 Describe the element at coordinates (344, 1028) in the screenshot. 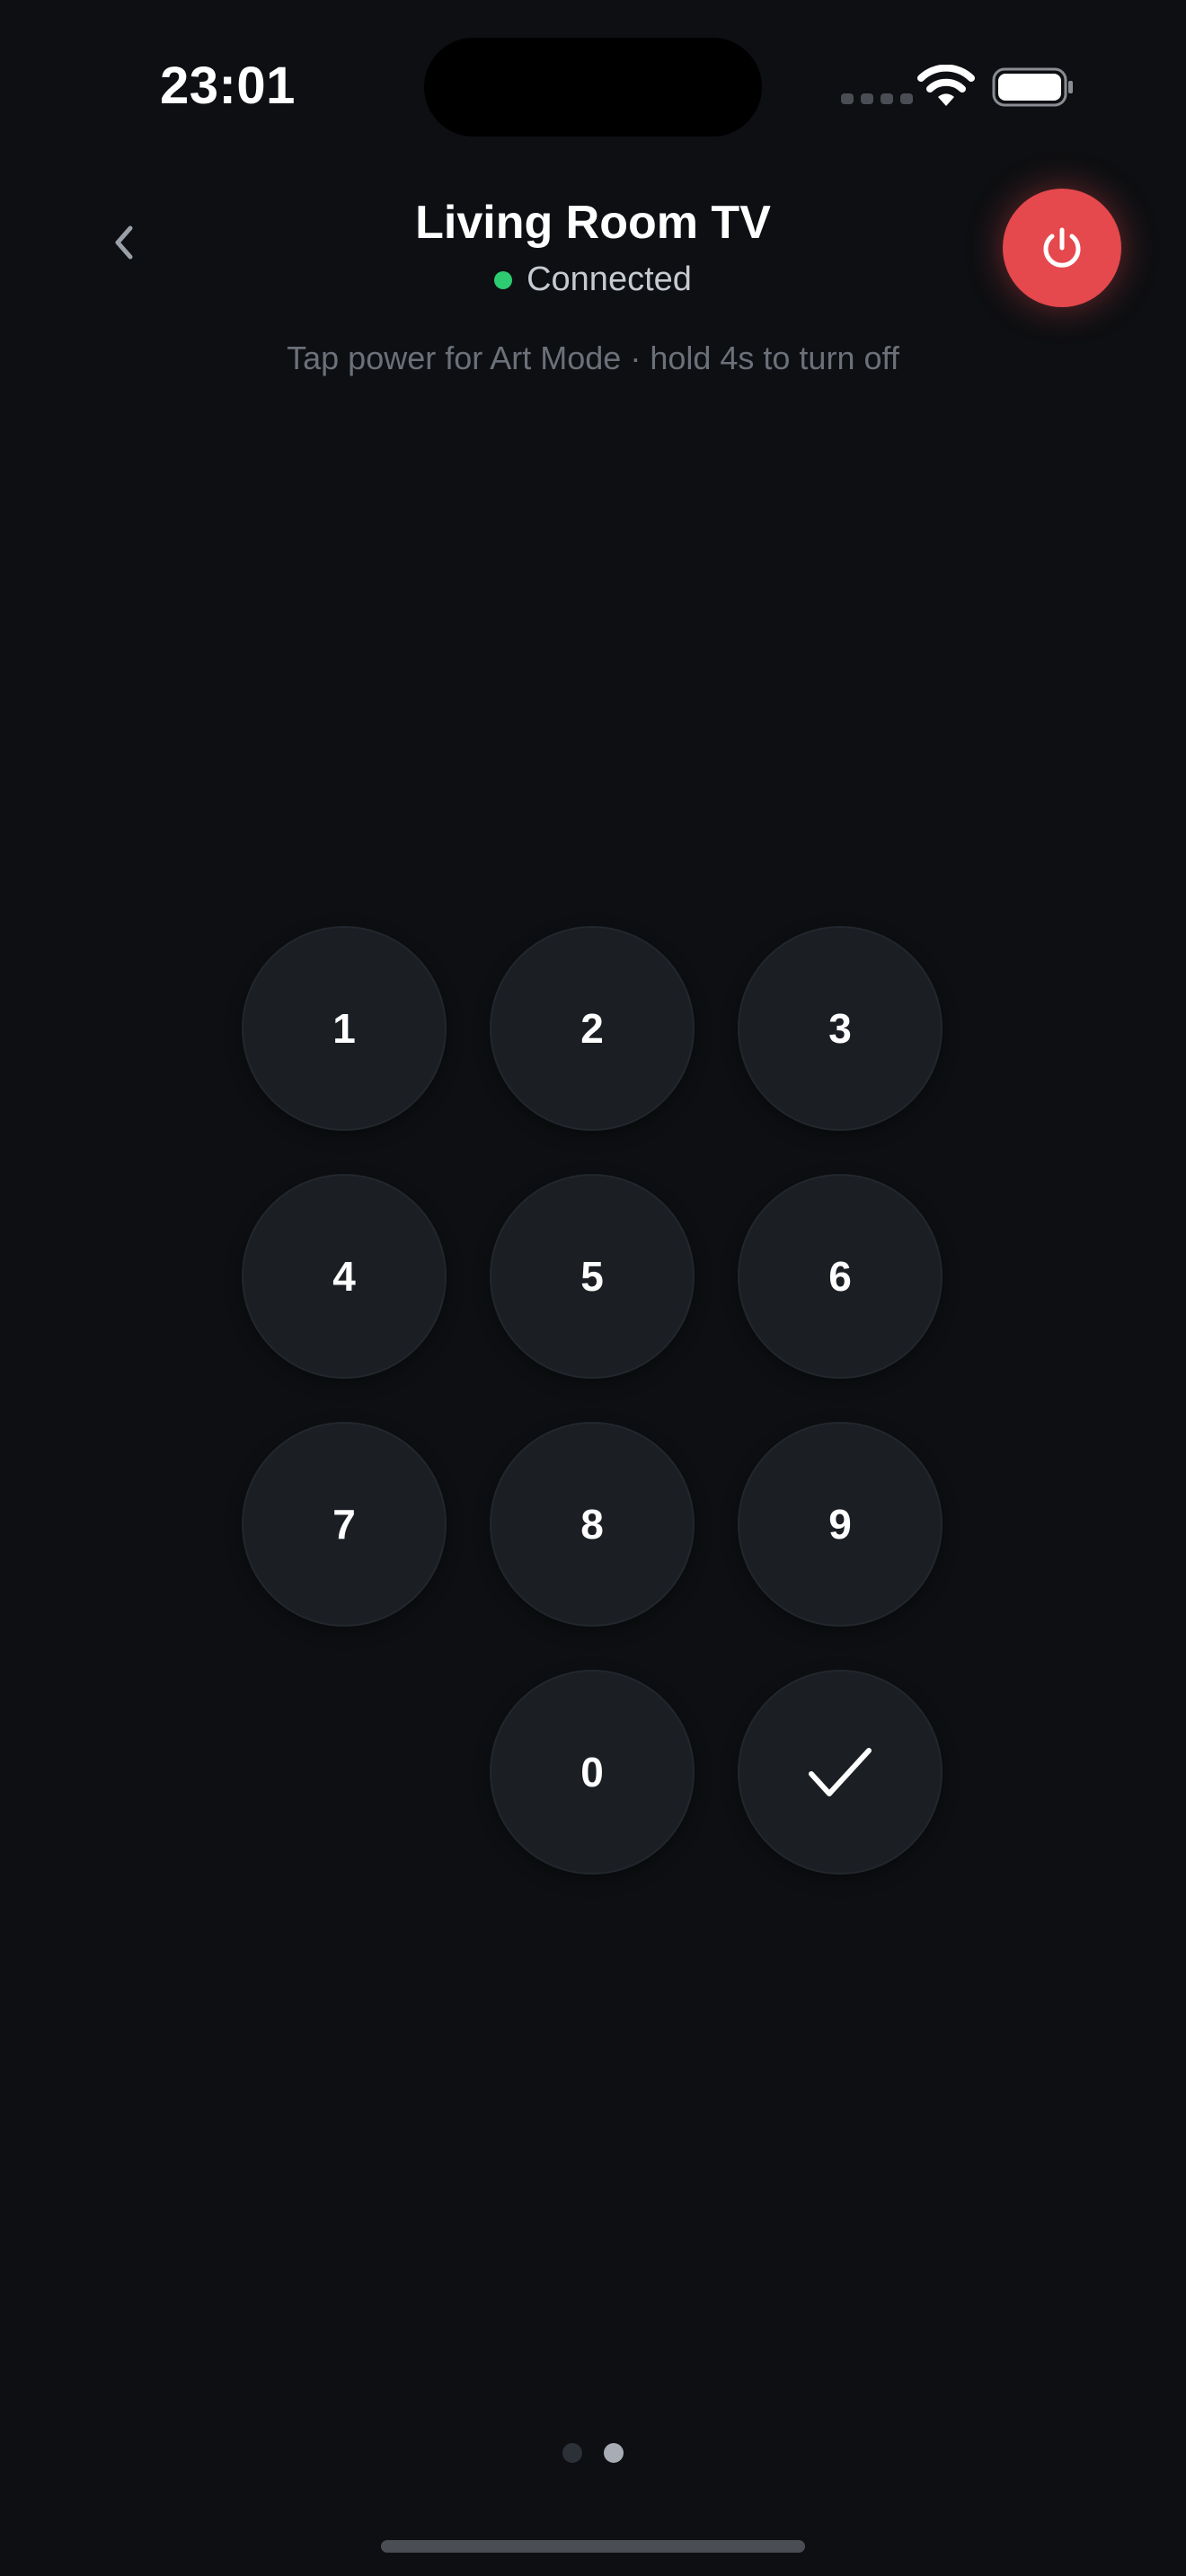

I see `key-1: 1` at that location.